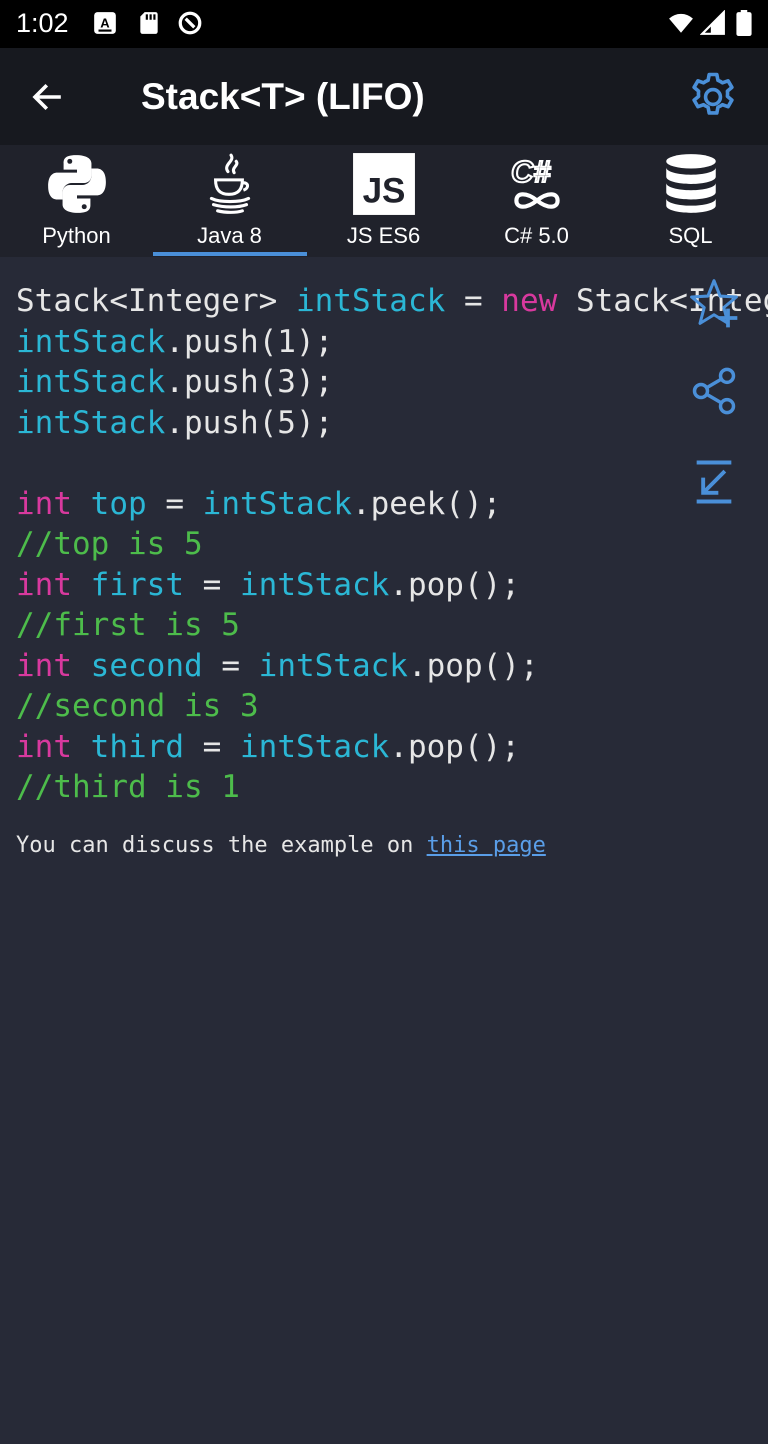  What do you see at coordinates (249, 382) in the screenshot?
I see `code-token: .push(3);` at bounding box center [249, 382].